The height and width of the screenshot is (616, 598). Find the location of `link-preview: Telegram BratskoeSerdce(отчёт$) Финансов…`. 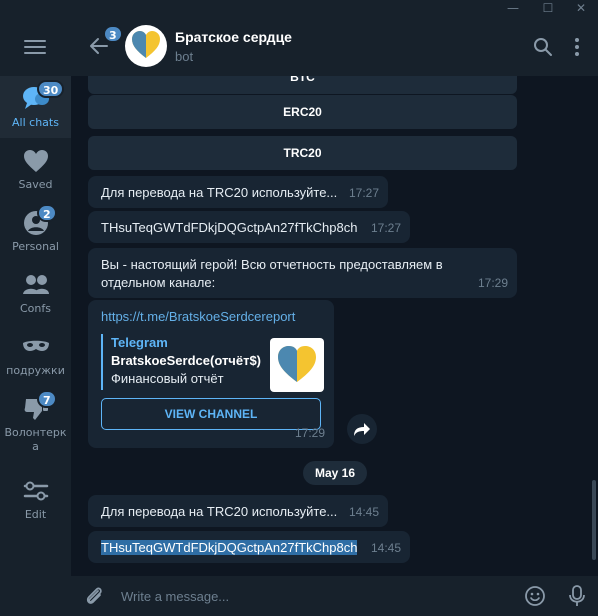

link-preview: Telegram BratskoeSerdce(отчёт$) Финансов… is located at coordinates (212, 363).